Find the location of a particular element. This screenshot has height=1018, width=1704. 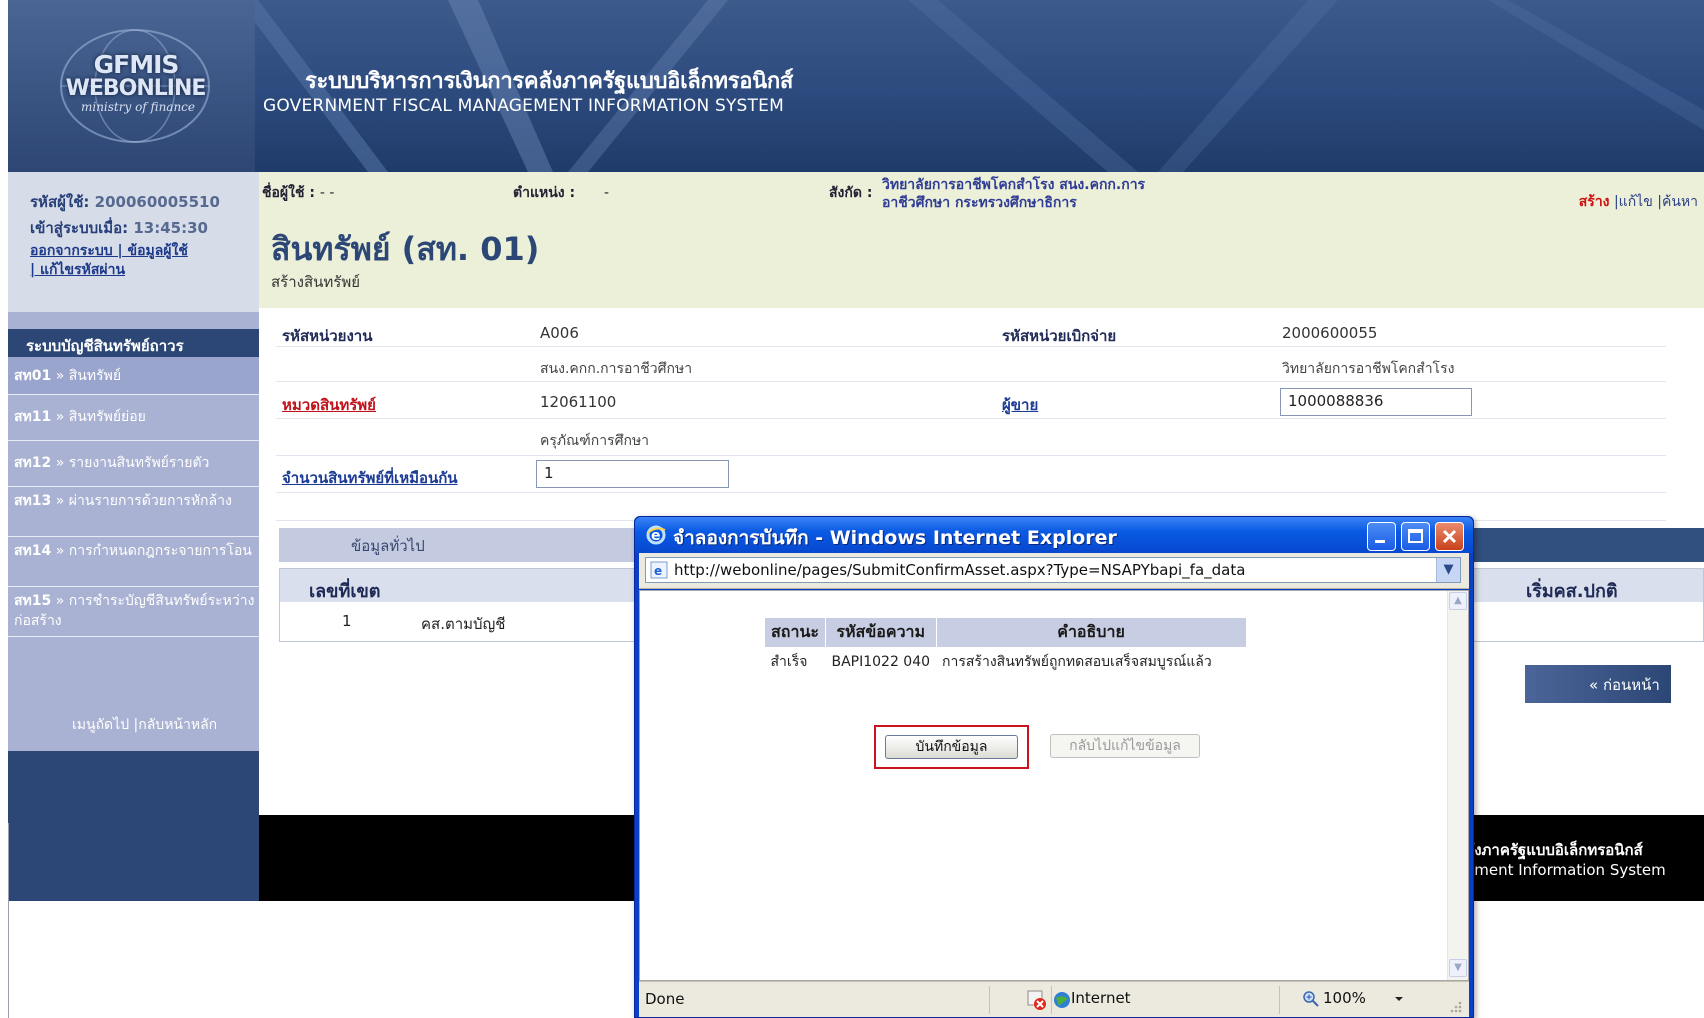

grid-cell-area: 1 is located at coordinates (347, 621).